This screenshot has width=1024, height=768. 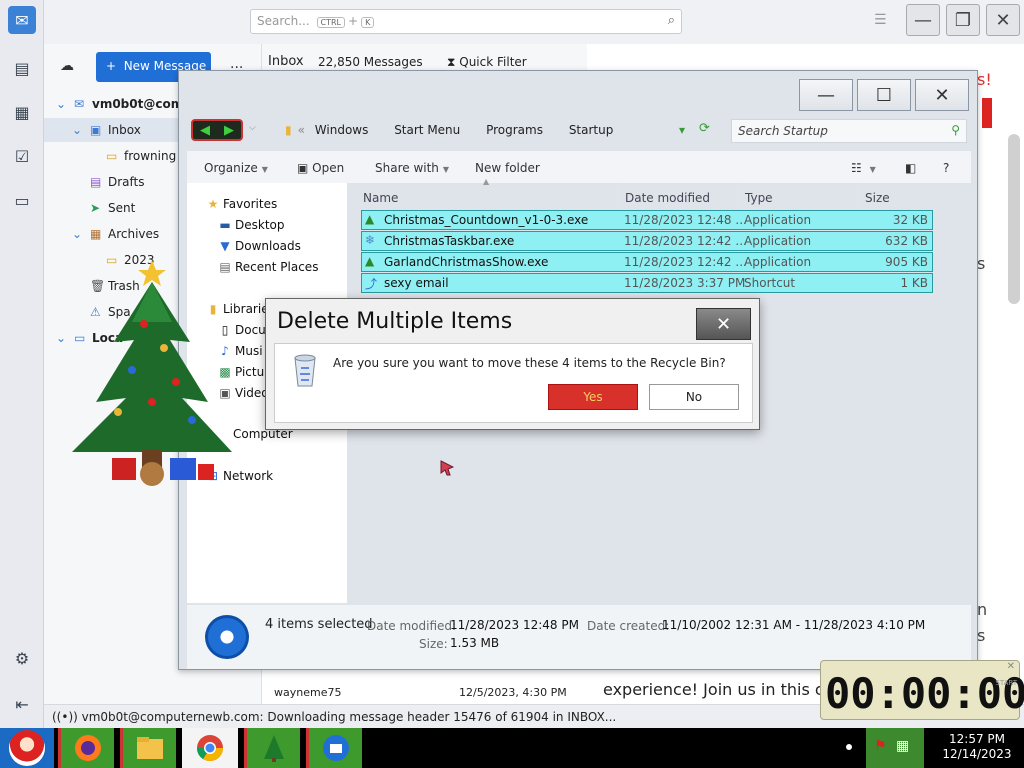 I want to click on file-type: Application, so click(x=778, y=220).